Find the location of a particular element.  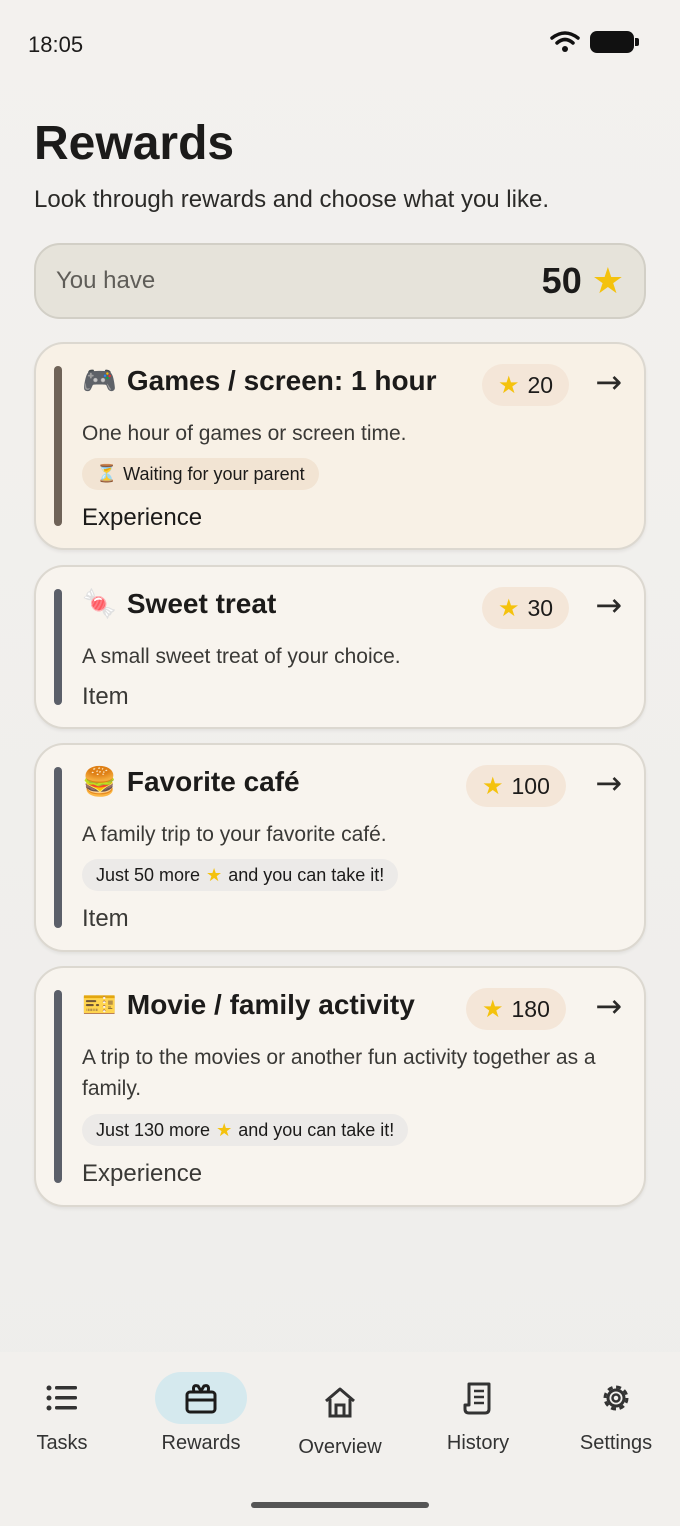

home-icon is located at coordinates (340, 1402).